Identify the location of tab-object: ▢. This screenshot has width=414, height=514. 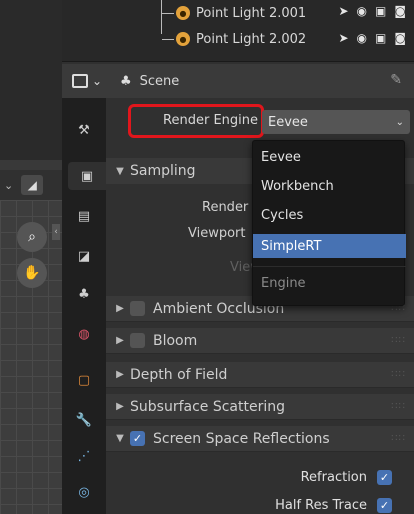
(84, 380).